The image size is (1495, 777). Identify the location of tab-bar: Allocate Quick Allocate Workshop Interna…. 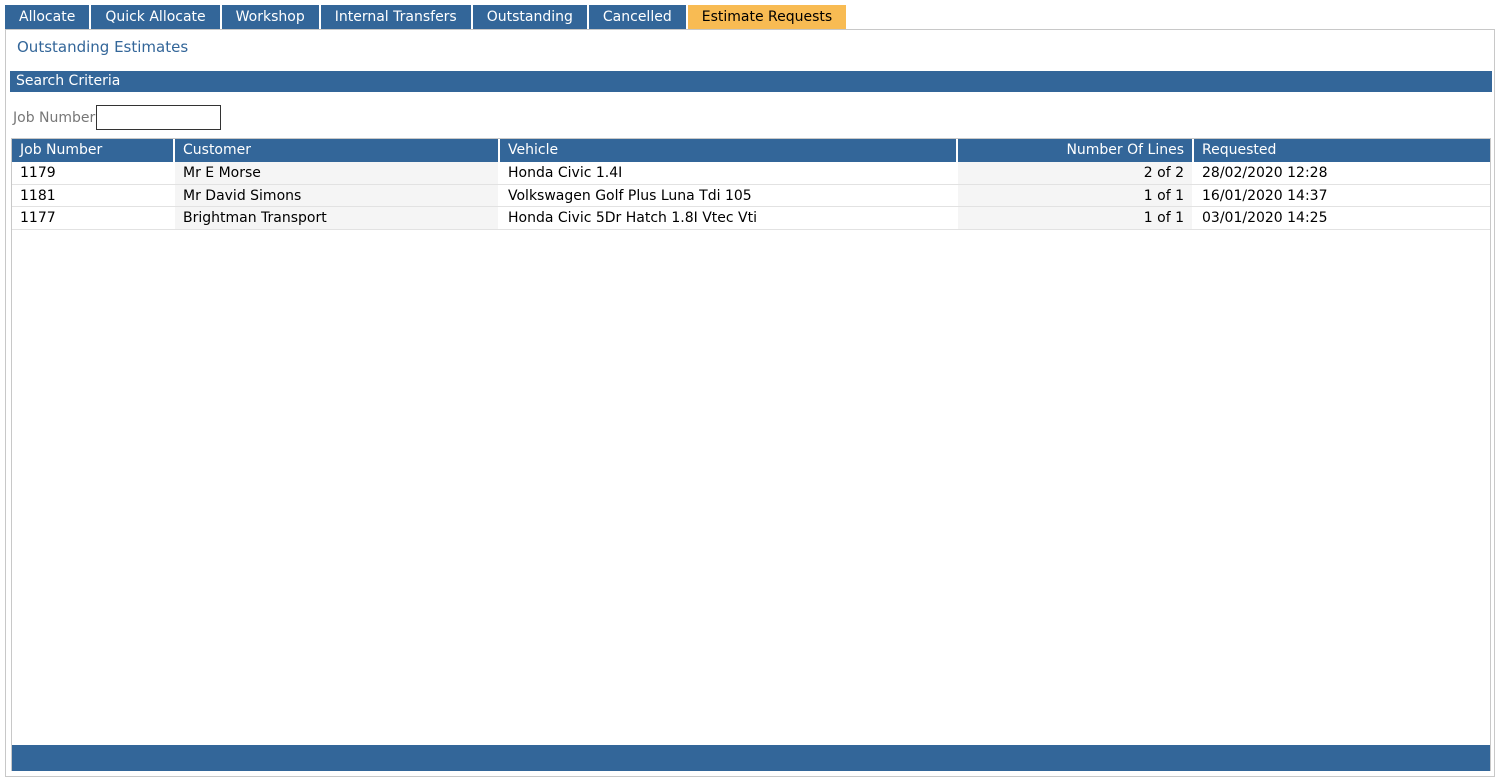
(426, 17).